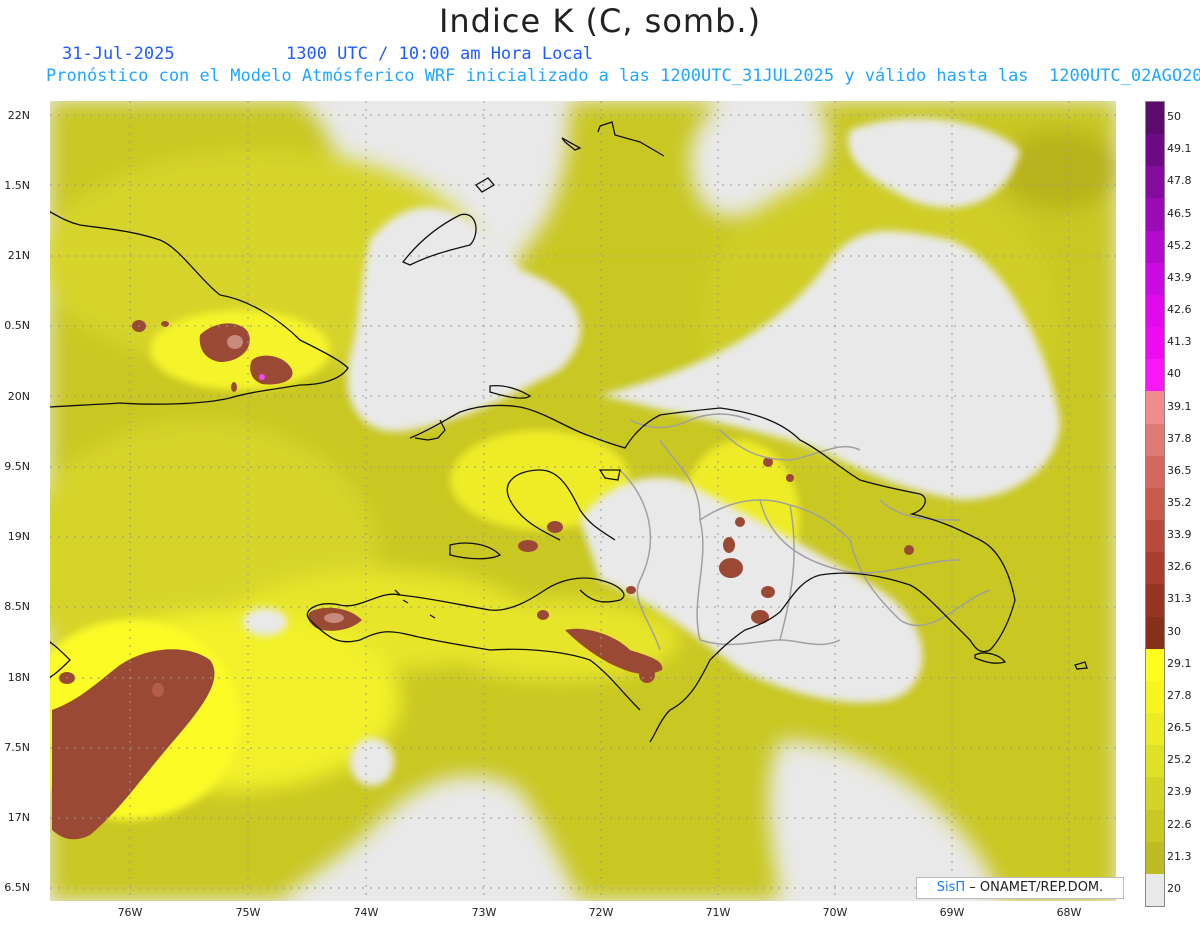 The image size is (1200, 927). What do you see at coordinates (484, 912) in the screenshot?
I see `lon-label: 73W` at bounding box center [484, 912].